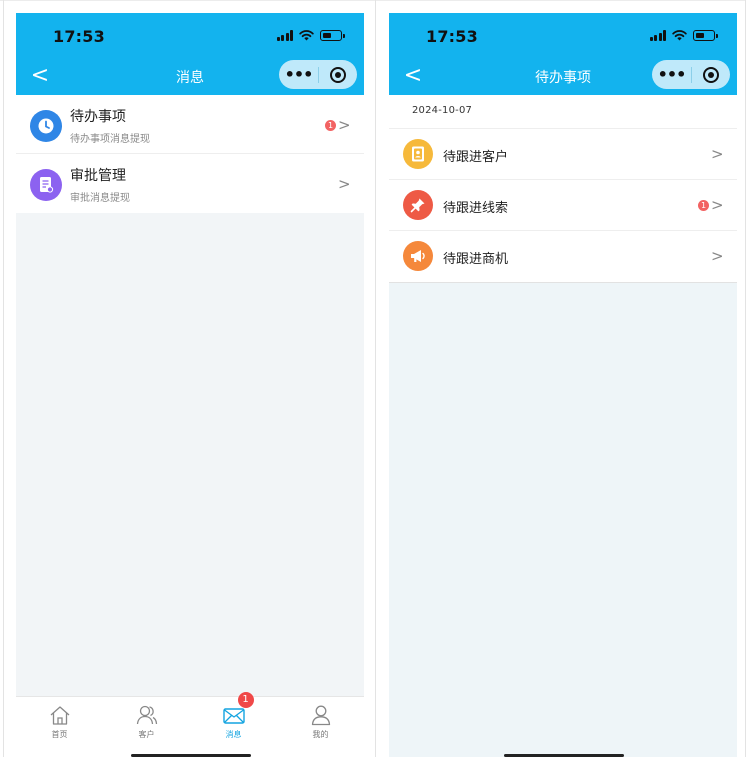 Image resolution: width=746 pixels, height=757 pixels. I want to click on tab-label: 客户, so click(146, 734).